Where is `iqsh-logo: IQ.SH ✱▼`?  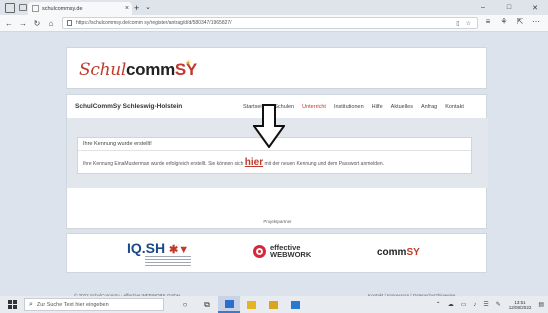 iqsh-logo: IQ.SH ✱▼ is located at coordinates (158, 248).